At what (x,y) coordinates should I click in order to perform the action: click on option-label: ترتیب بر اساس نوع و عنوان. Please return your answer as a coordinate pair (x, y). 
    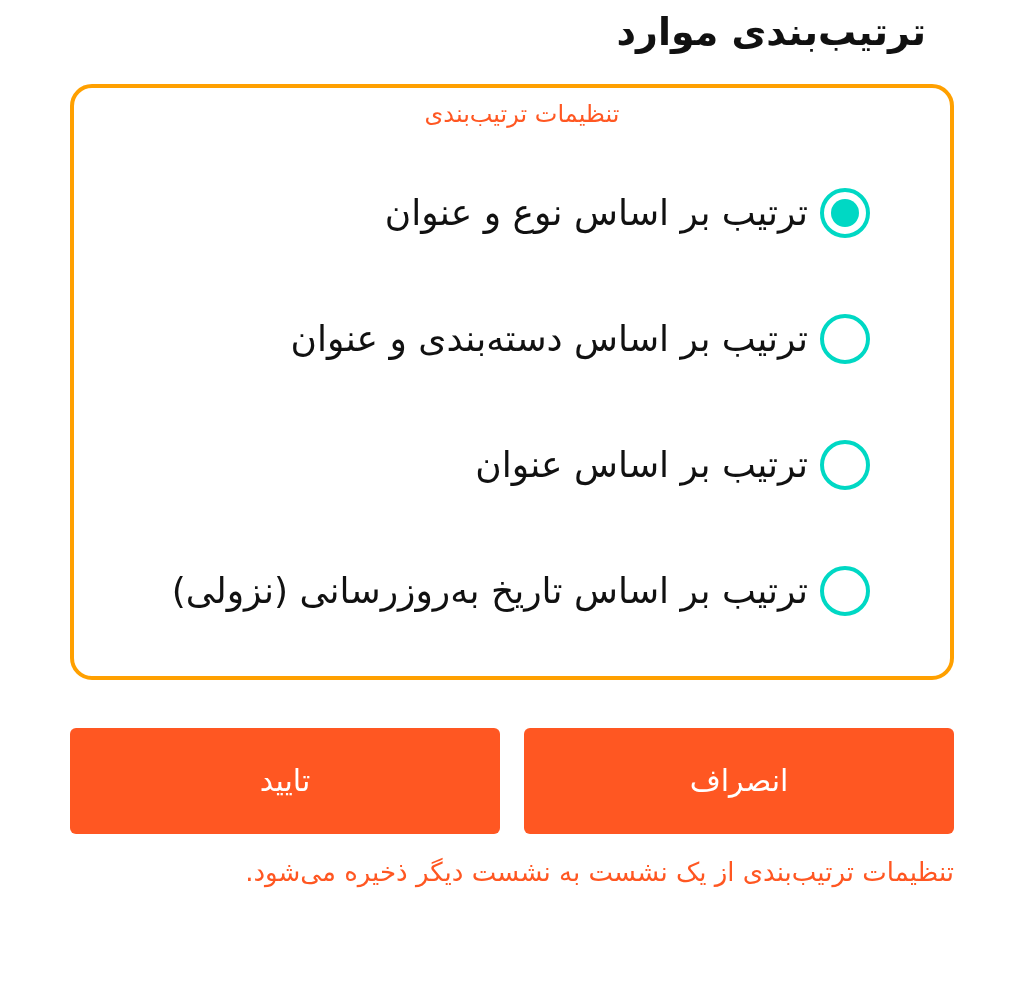
    Looking at the image, I should click on (596, 213).